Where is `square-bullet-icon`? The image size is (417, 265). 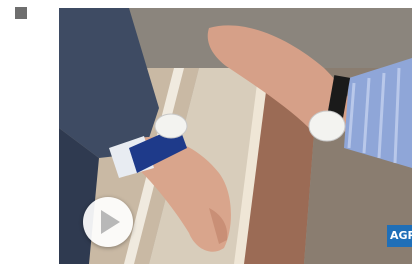 square-bullet-icon is located at coordinates (21, 13).